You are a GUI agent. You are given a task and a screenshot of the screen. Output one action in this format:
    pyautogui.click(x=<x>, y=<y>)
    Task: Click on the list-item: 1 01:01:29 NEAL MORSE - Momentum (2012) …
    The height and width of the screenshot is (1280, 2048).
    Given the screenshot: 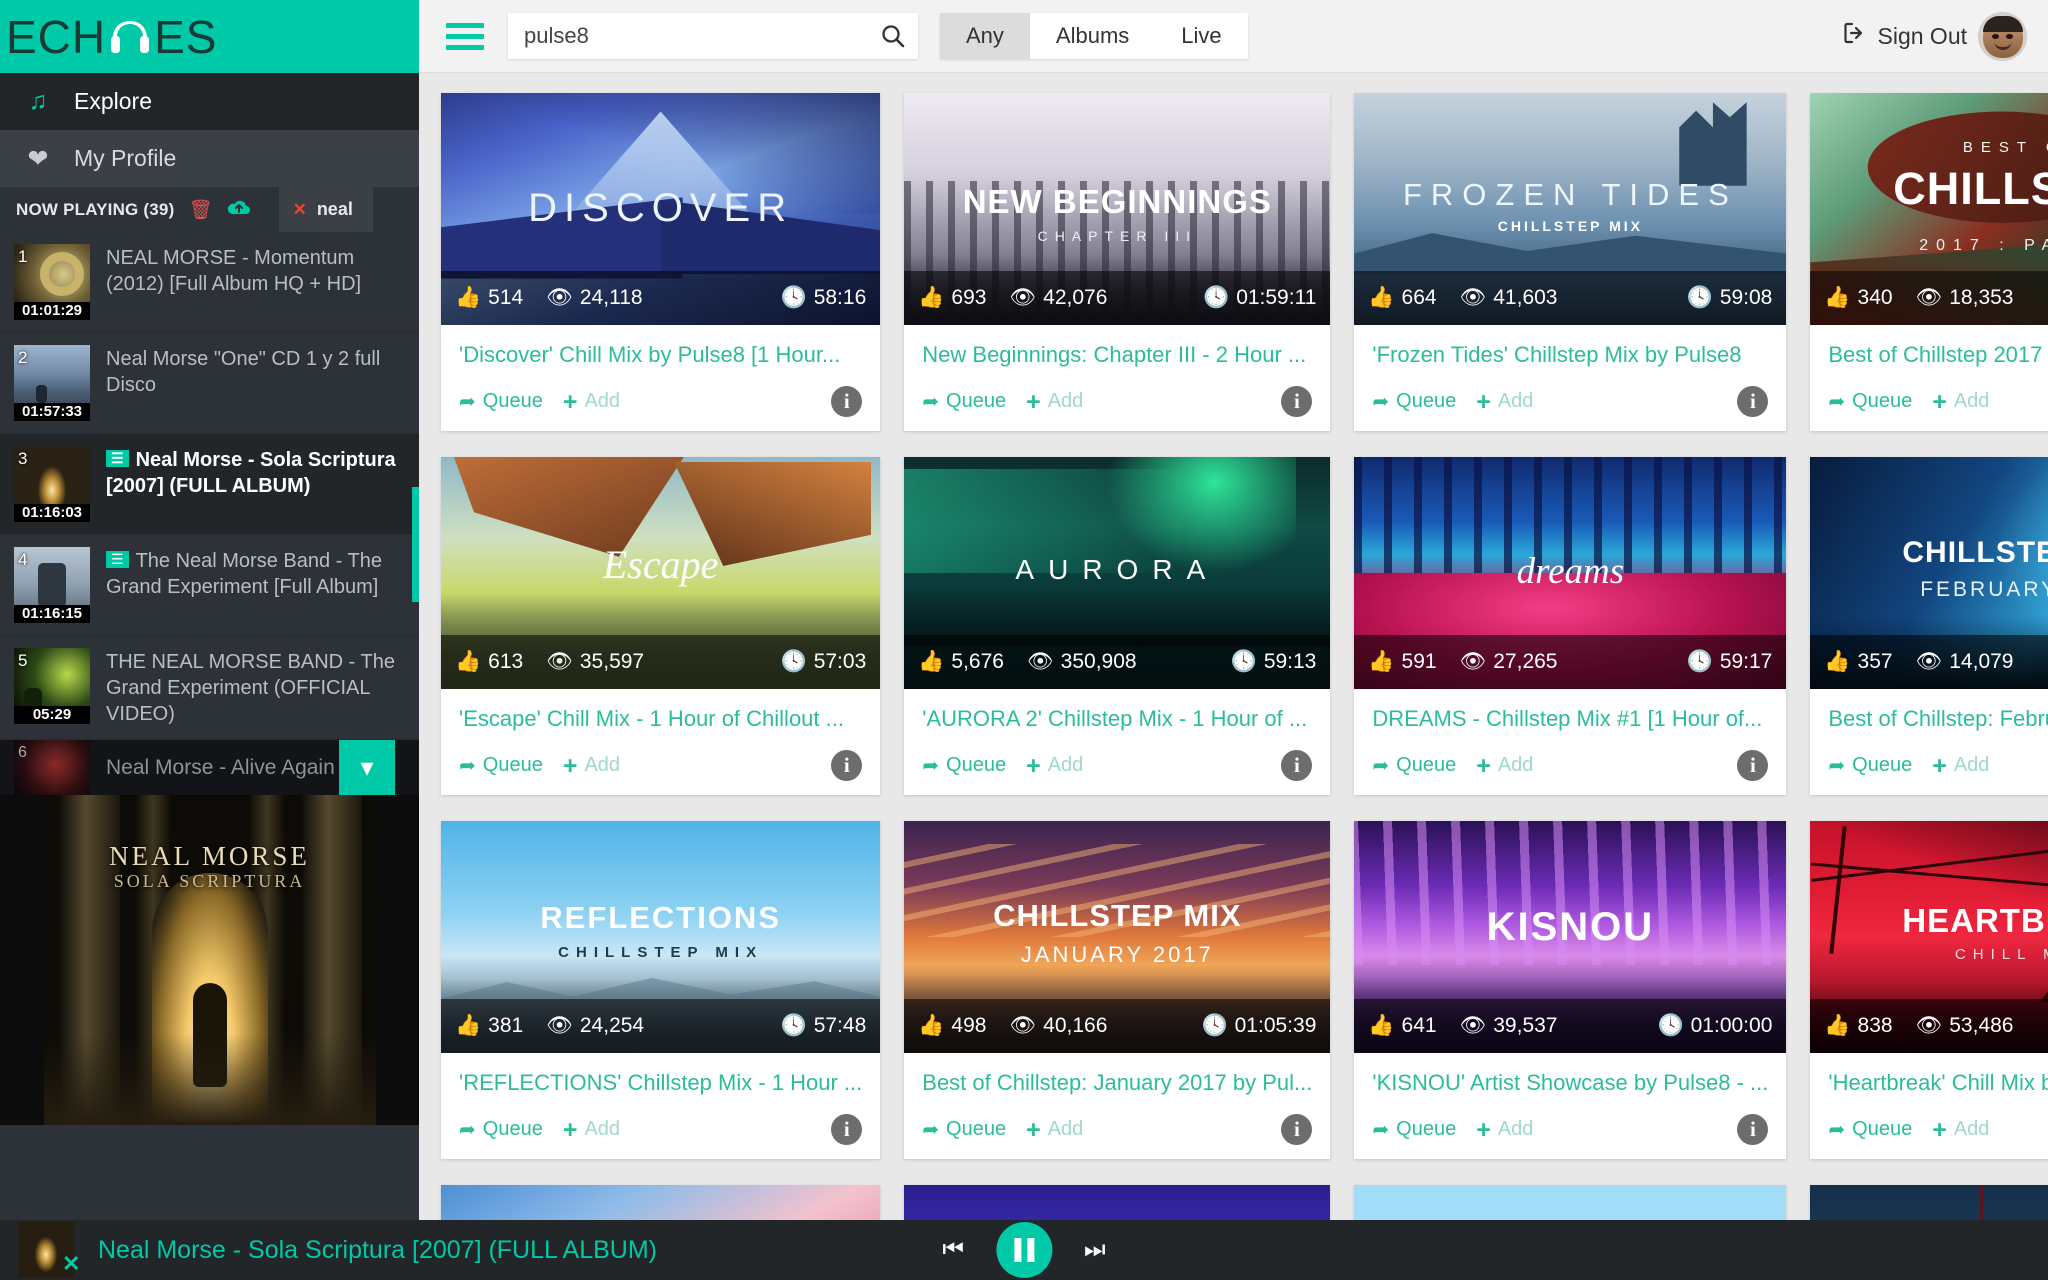 What is the action you would take?
    pyautogui.click(x=209, y=282)
    